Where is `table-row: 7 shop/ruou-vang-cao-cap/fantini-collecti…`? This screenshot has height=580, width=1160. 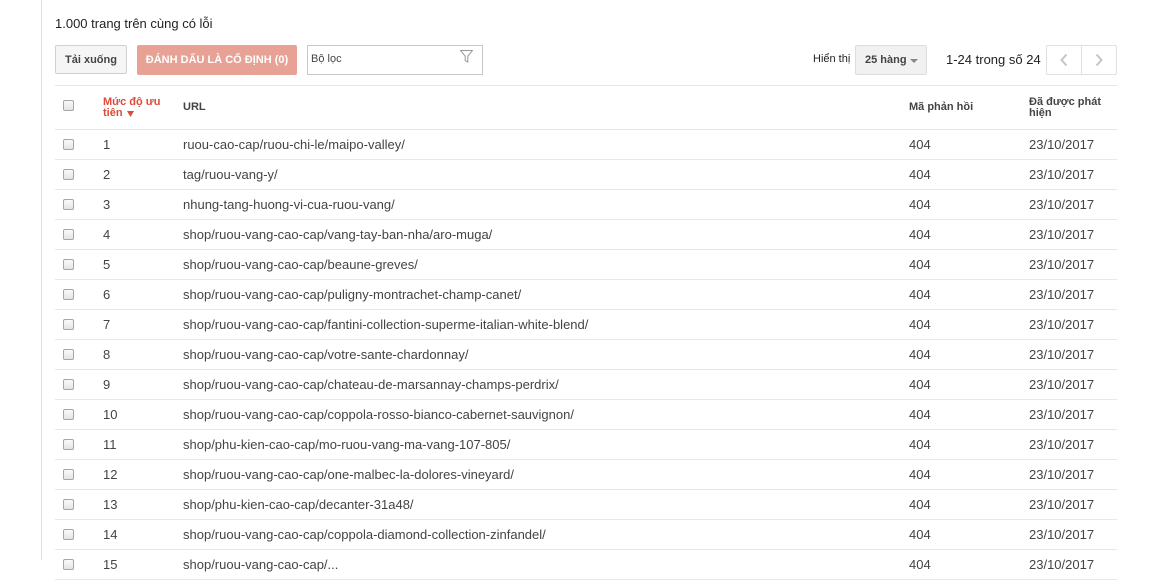
table-row: 7 shop/ruou-vang-cao-cap/fantini-collecti… is located at coordinates (586, 325).